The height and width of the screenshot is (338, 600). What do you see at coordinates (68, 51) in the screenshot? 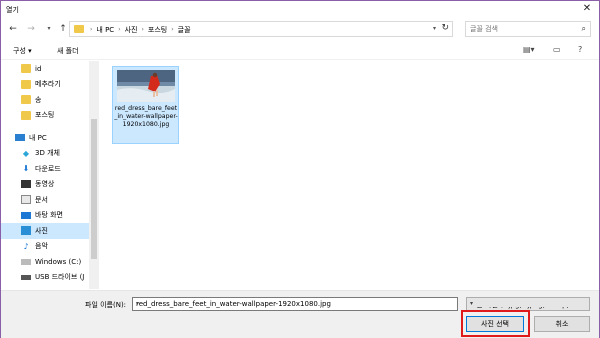
I see `new-folder-button: 새 폴더` at bounding box center [68, 51].